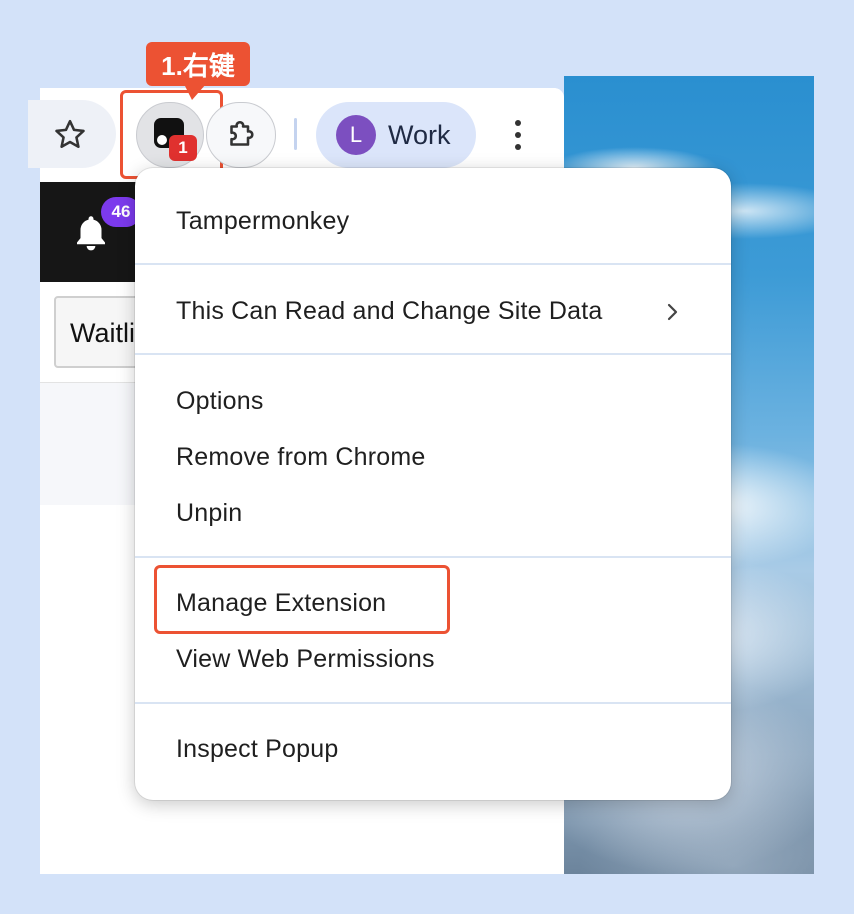 This screenshot has height=914, width=854. Describe the element at coordinates (257, 749) in the screenshot. I see `menu-item-inspect-popup: Inspect Popup` at that location.